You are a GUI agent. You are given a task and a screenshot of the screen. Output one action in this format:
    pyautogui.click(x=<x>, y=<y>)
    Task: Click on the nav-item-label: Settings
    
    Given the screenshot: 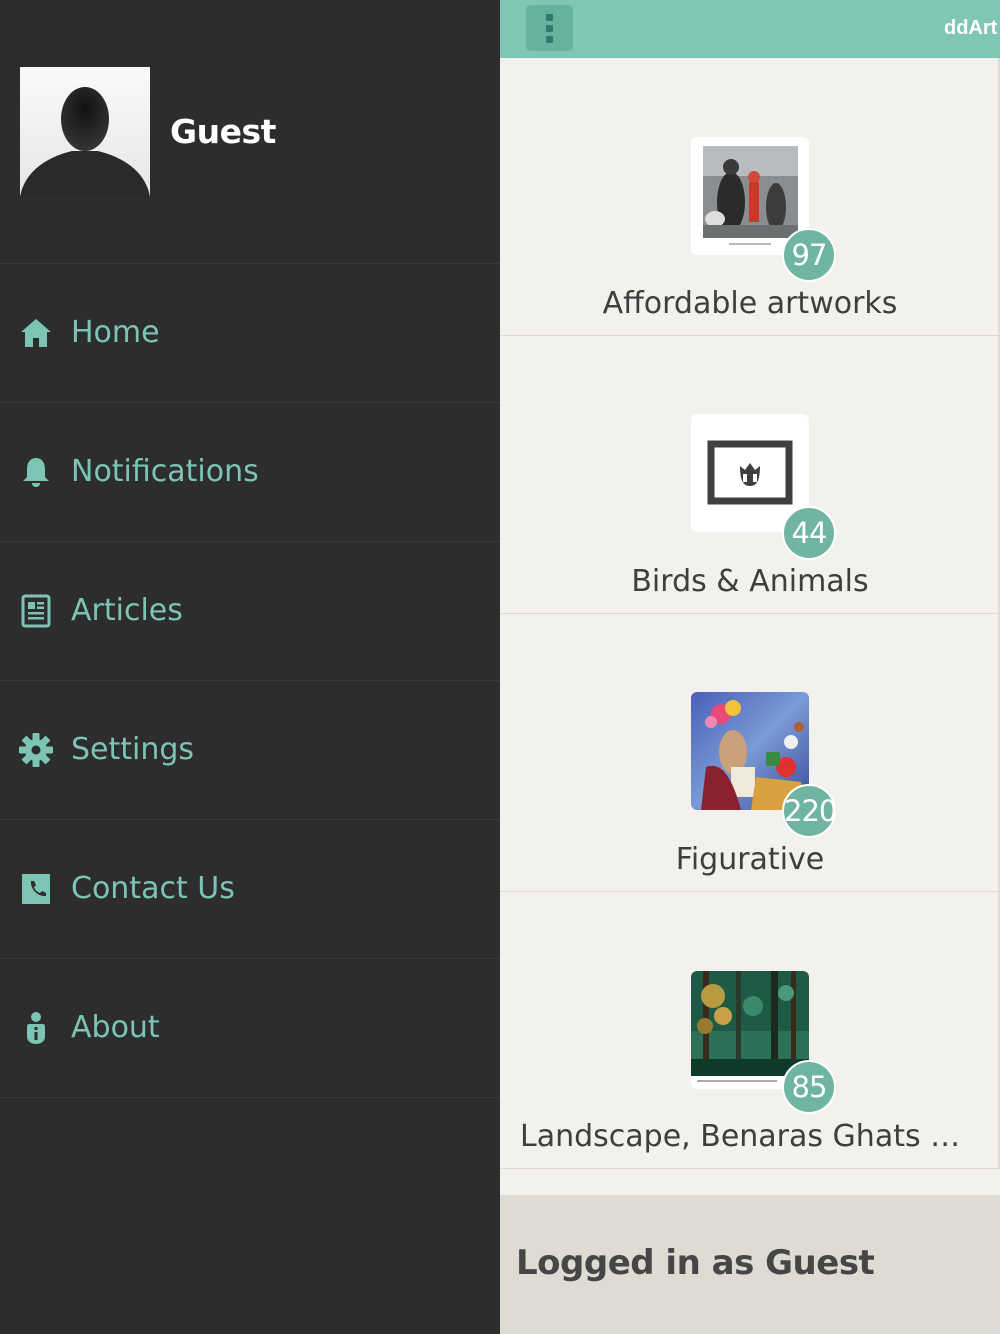 What is the action you would take?
    pyautogui.click(x=133, y=749)
    